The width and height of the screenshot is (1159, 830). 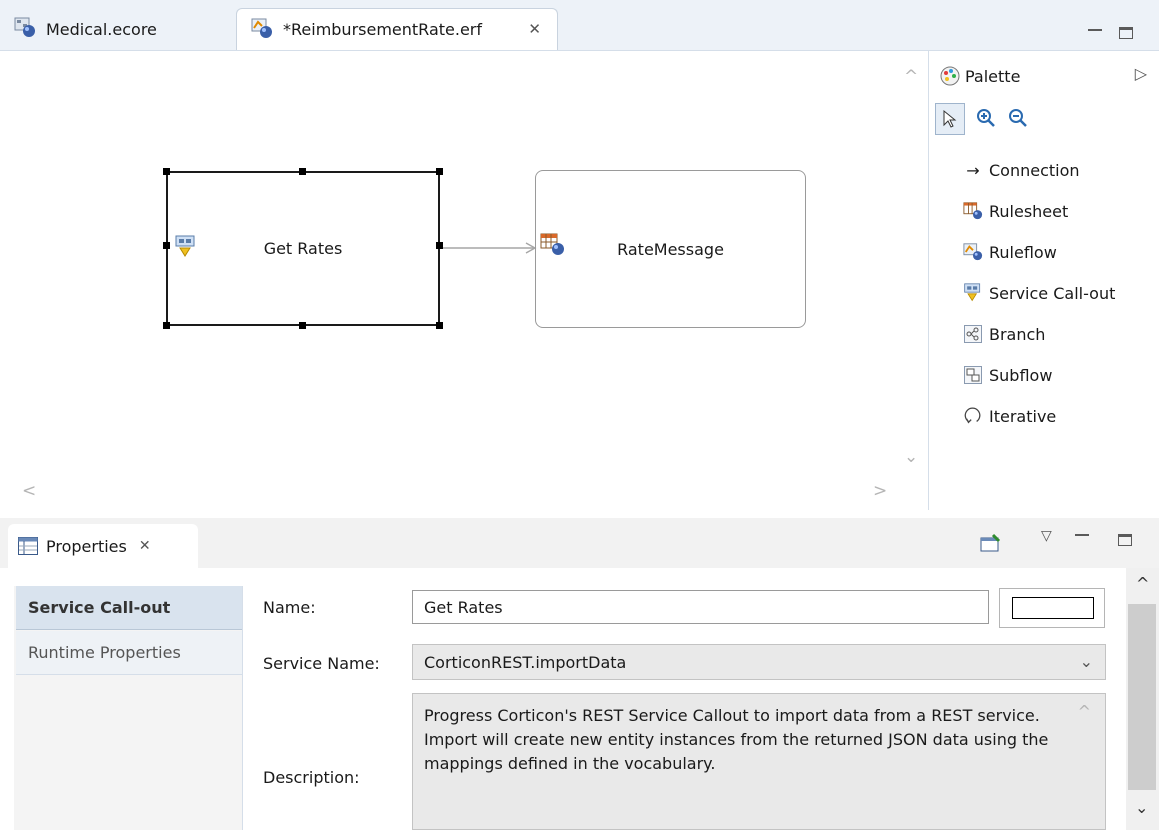 I want to click on side-tab-service-callout: Service Call-out, so click(x=129, y=608).